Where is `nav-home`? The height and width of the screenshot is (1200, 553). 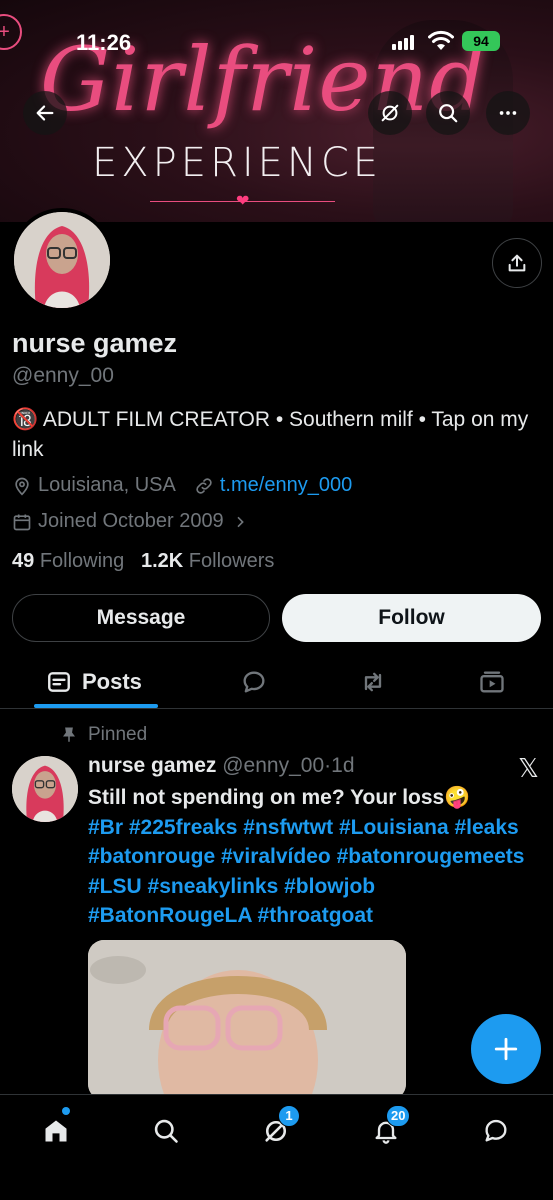 nav-home is located at coordinates (56, 1129).